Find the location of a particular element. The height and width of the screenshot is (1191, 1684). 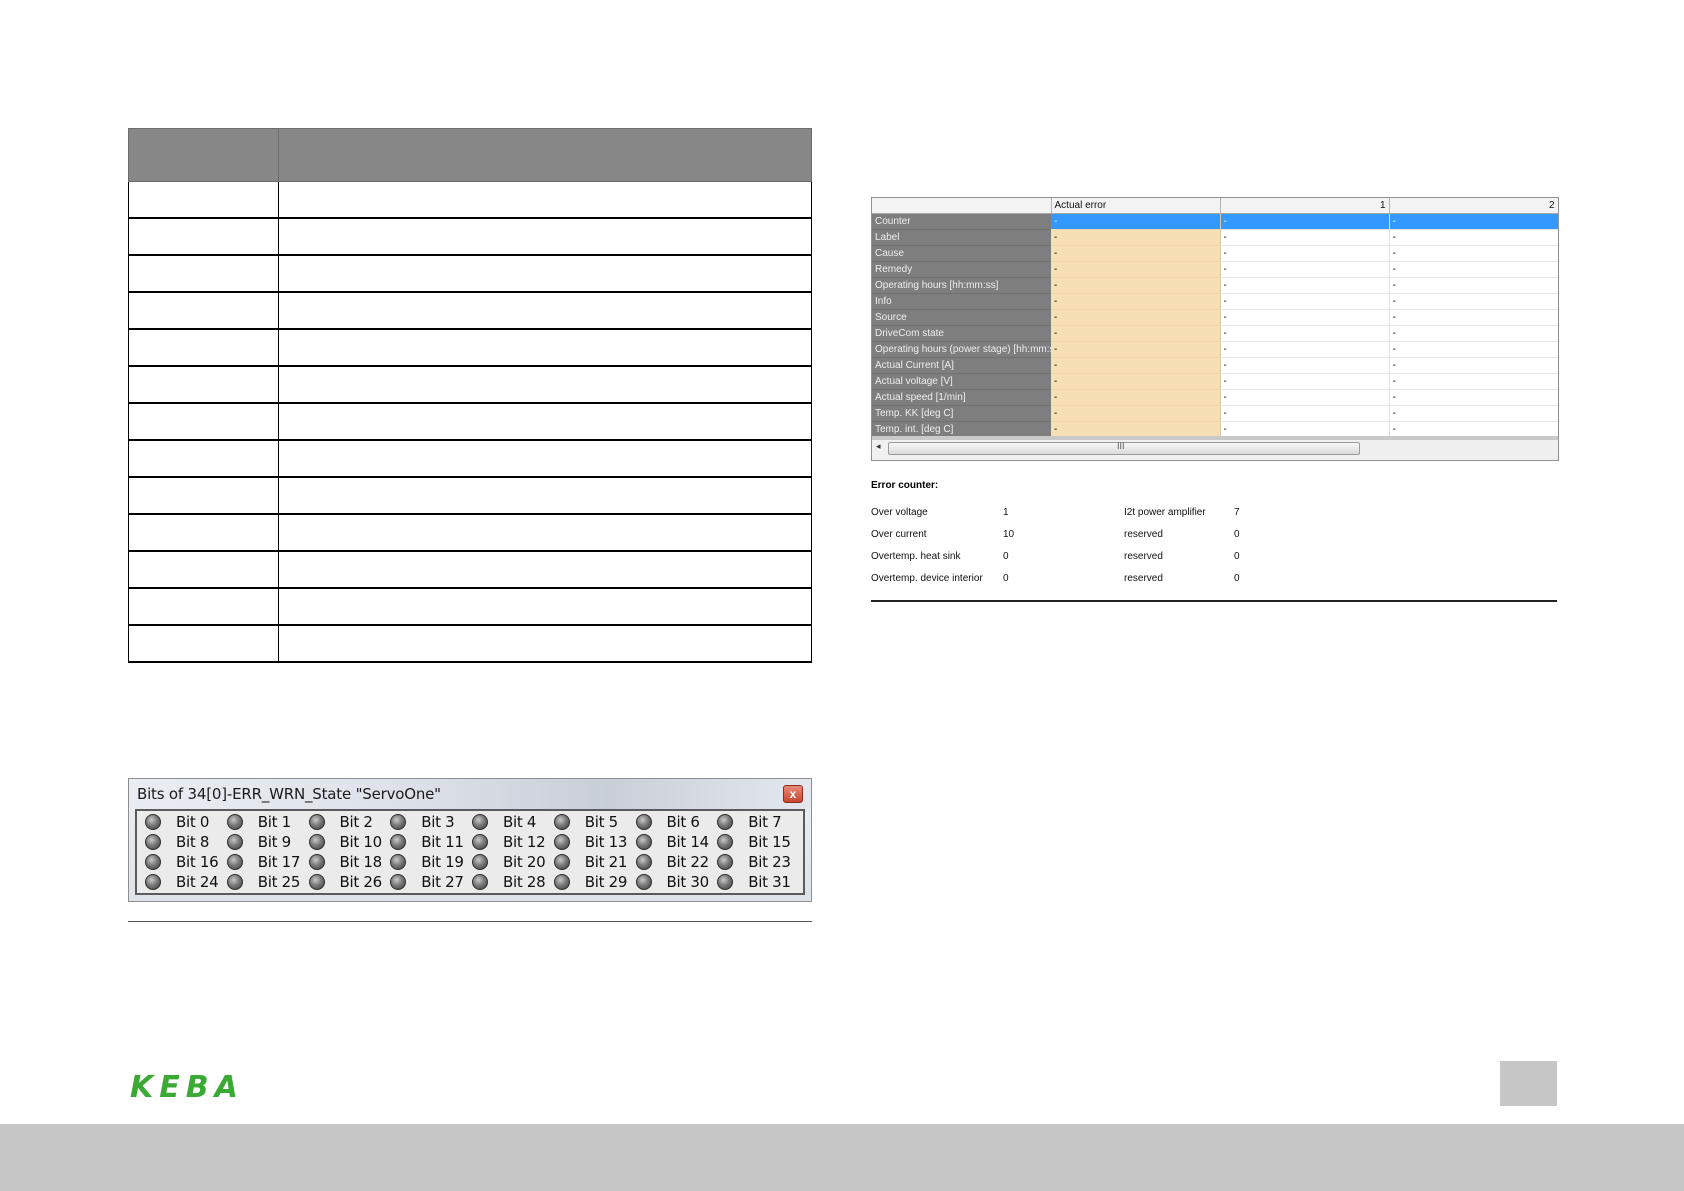

grid-row: Source - - - is located at coordinates (1215, 317).